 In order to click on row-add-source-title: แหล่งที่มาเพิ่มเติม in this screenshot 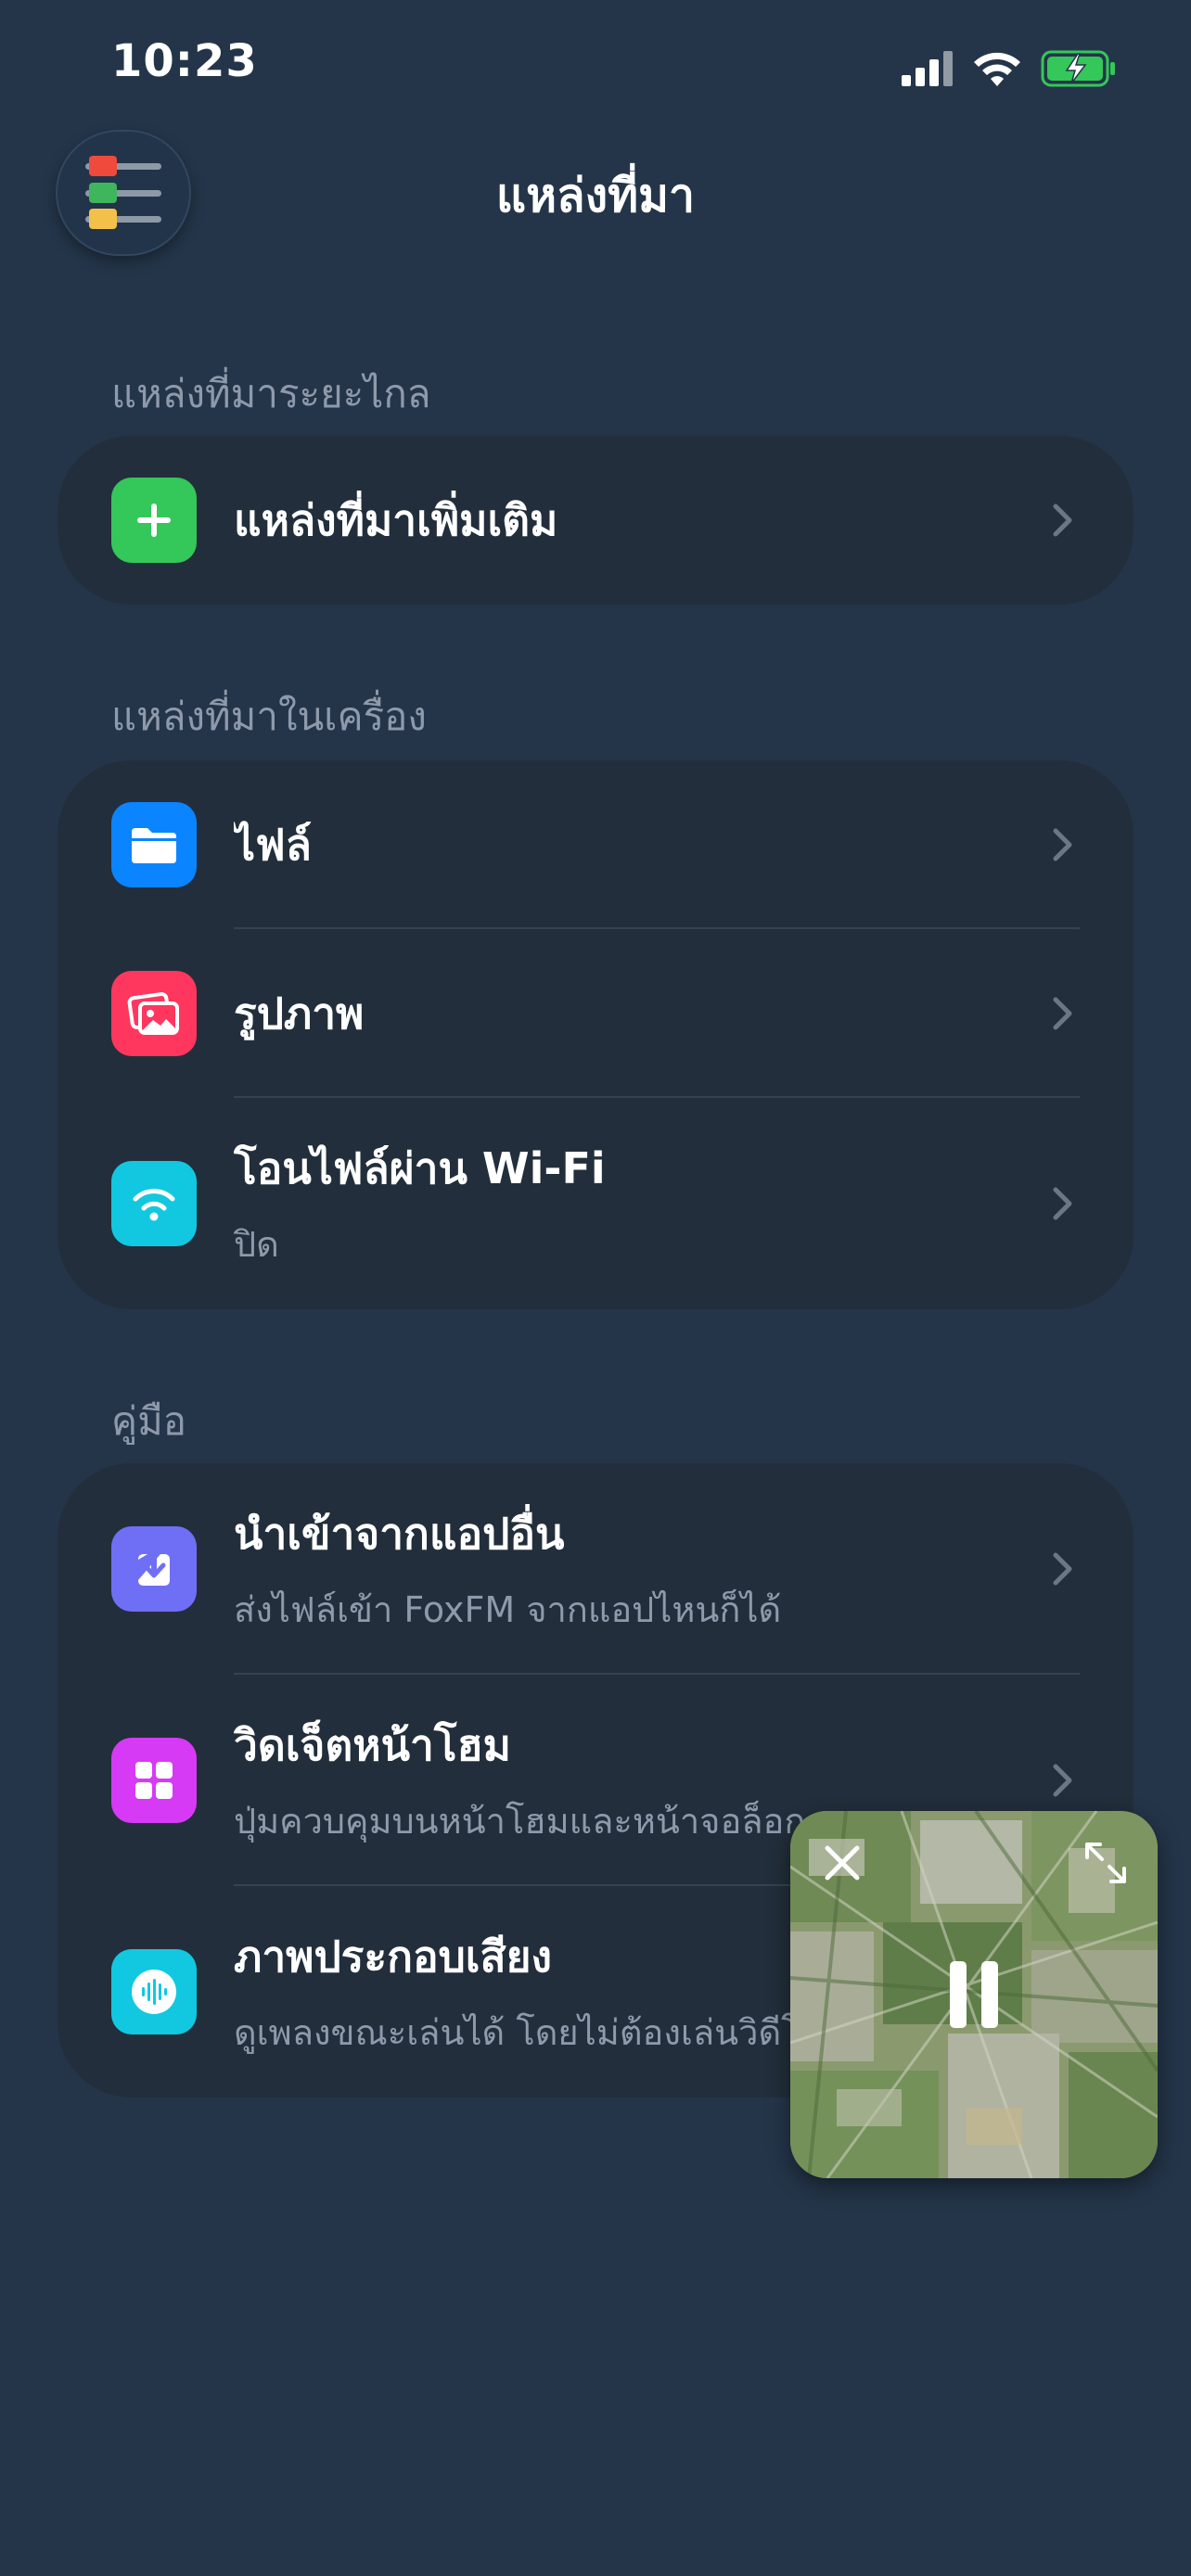, I will do `click(396, 519)`.